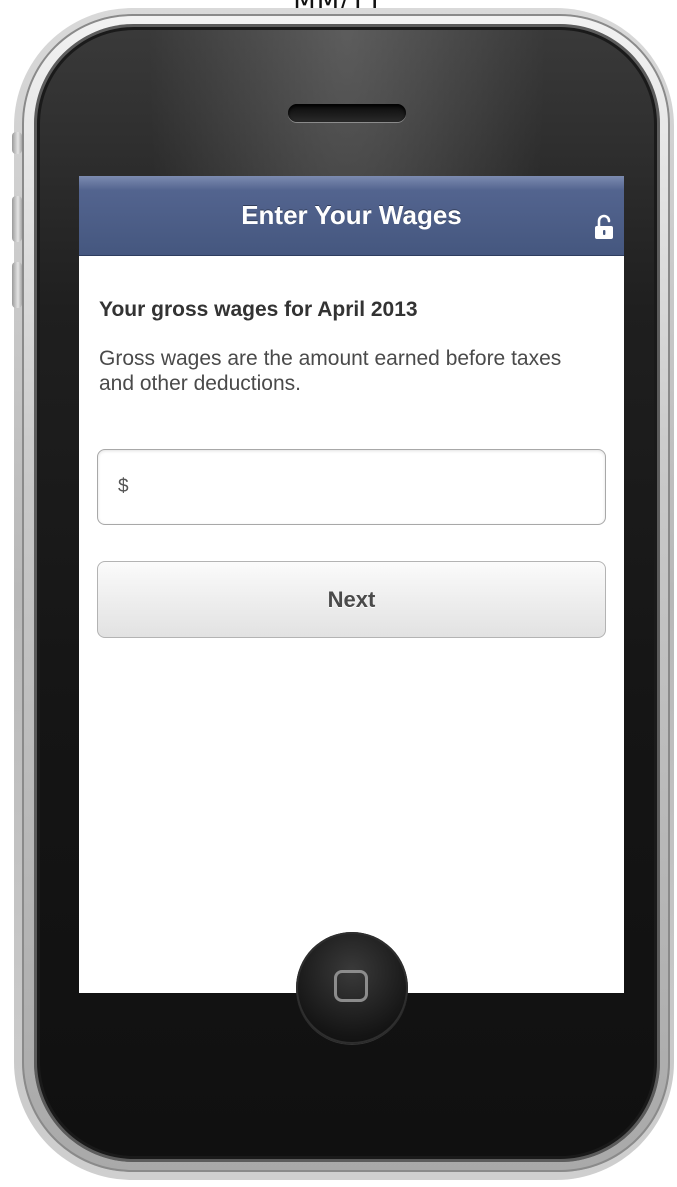 This screenshot has height=1187, width=677. What do you see at coordinates (17, 219) in the screenshot?
I see `volume-up-button` at bounding box center [17, 219].